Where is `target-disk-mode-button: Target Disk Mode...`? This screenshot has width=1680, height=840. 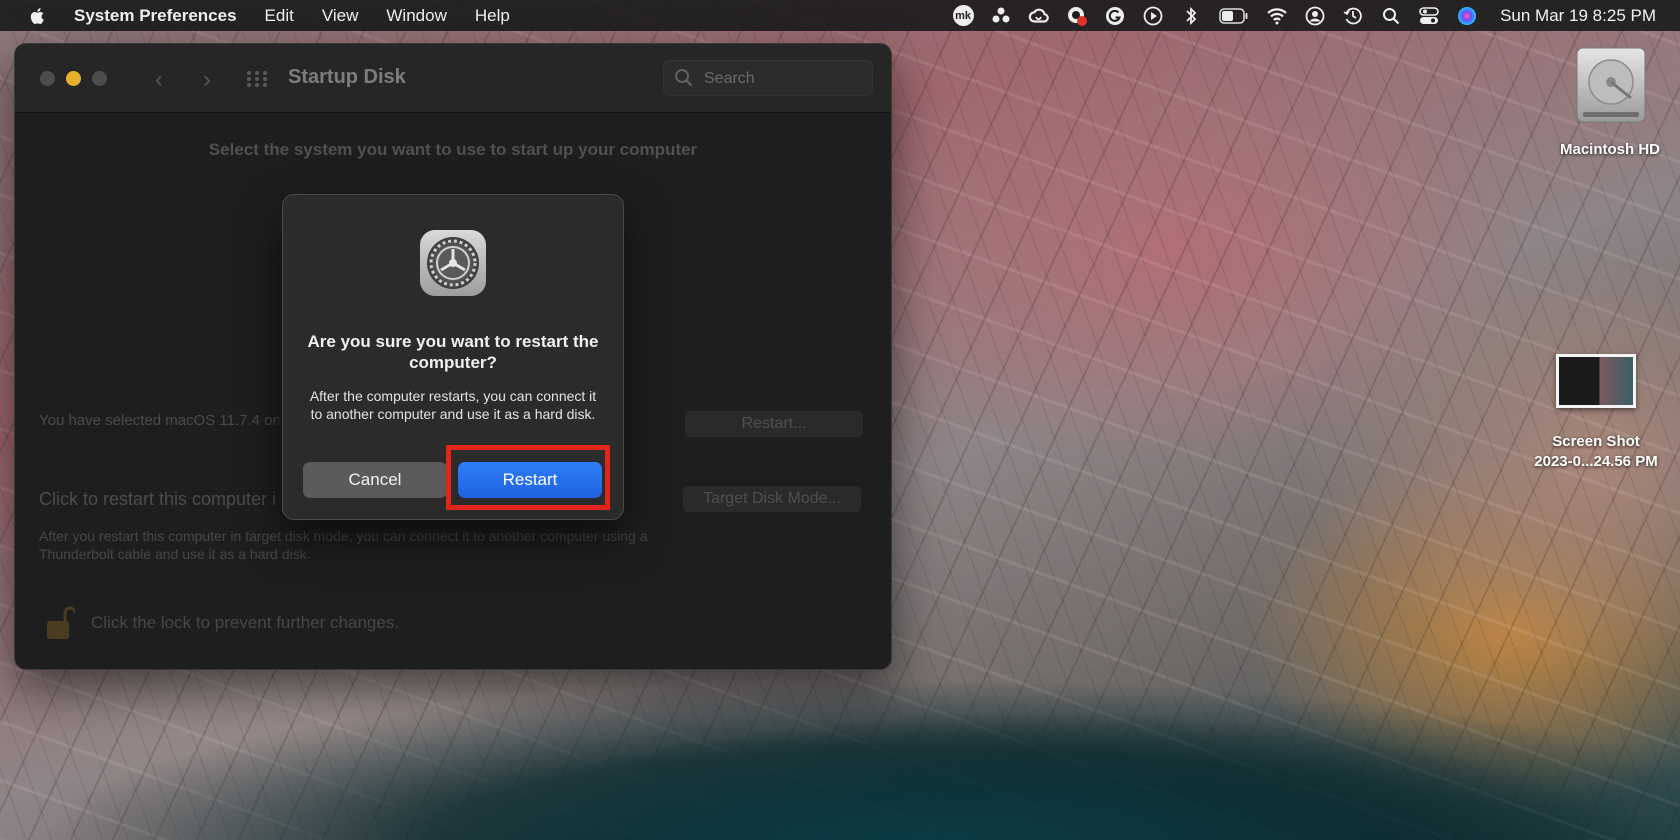
target-disk-mode-button: Target Disk Mode... is located at coordinates (772, 499).